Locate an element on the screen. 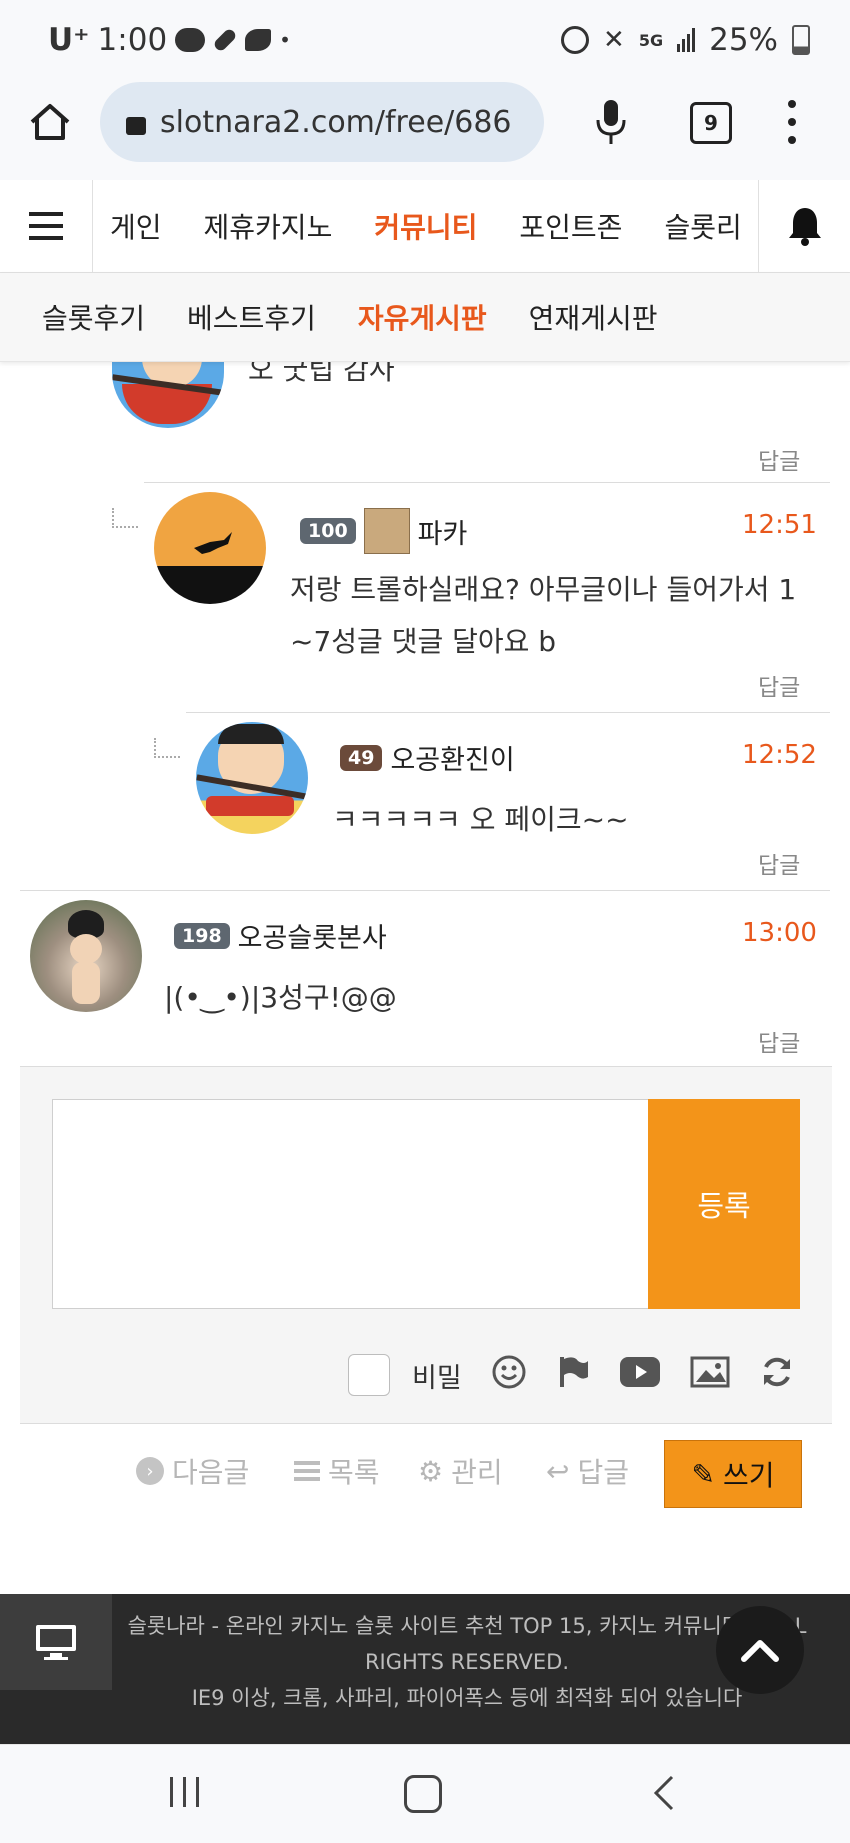 The height and width of the screenshot is (1843, 850). comment-tools: 비밀 is located at coordinates (583, 1375).